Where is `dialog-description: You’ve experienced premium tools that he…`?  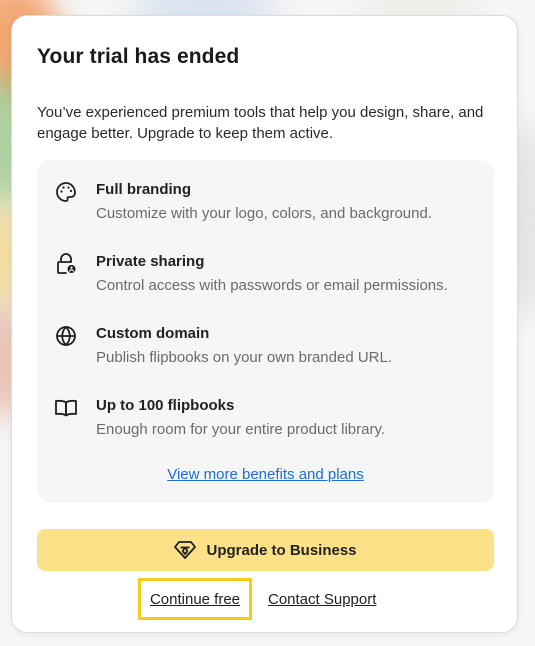 dialog-description: You’ve experienced premium tools that he… is located at coordinates (260, 123).